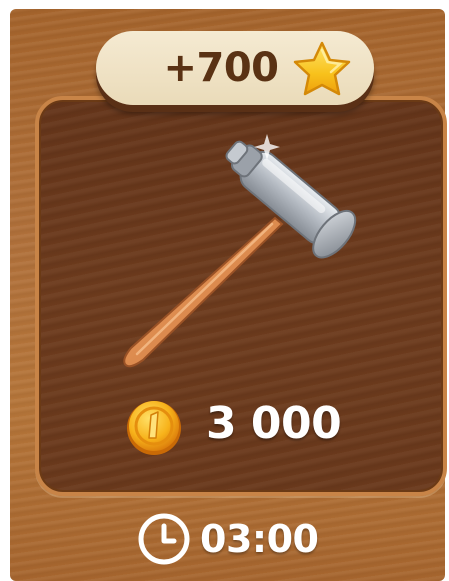 This screenshot has height=581, width=449. What do you see at coordinates (221, 68) in the screenshot?
I see `reward-amount: +700` at bounding box center [221, 68].